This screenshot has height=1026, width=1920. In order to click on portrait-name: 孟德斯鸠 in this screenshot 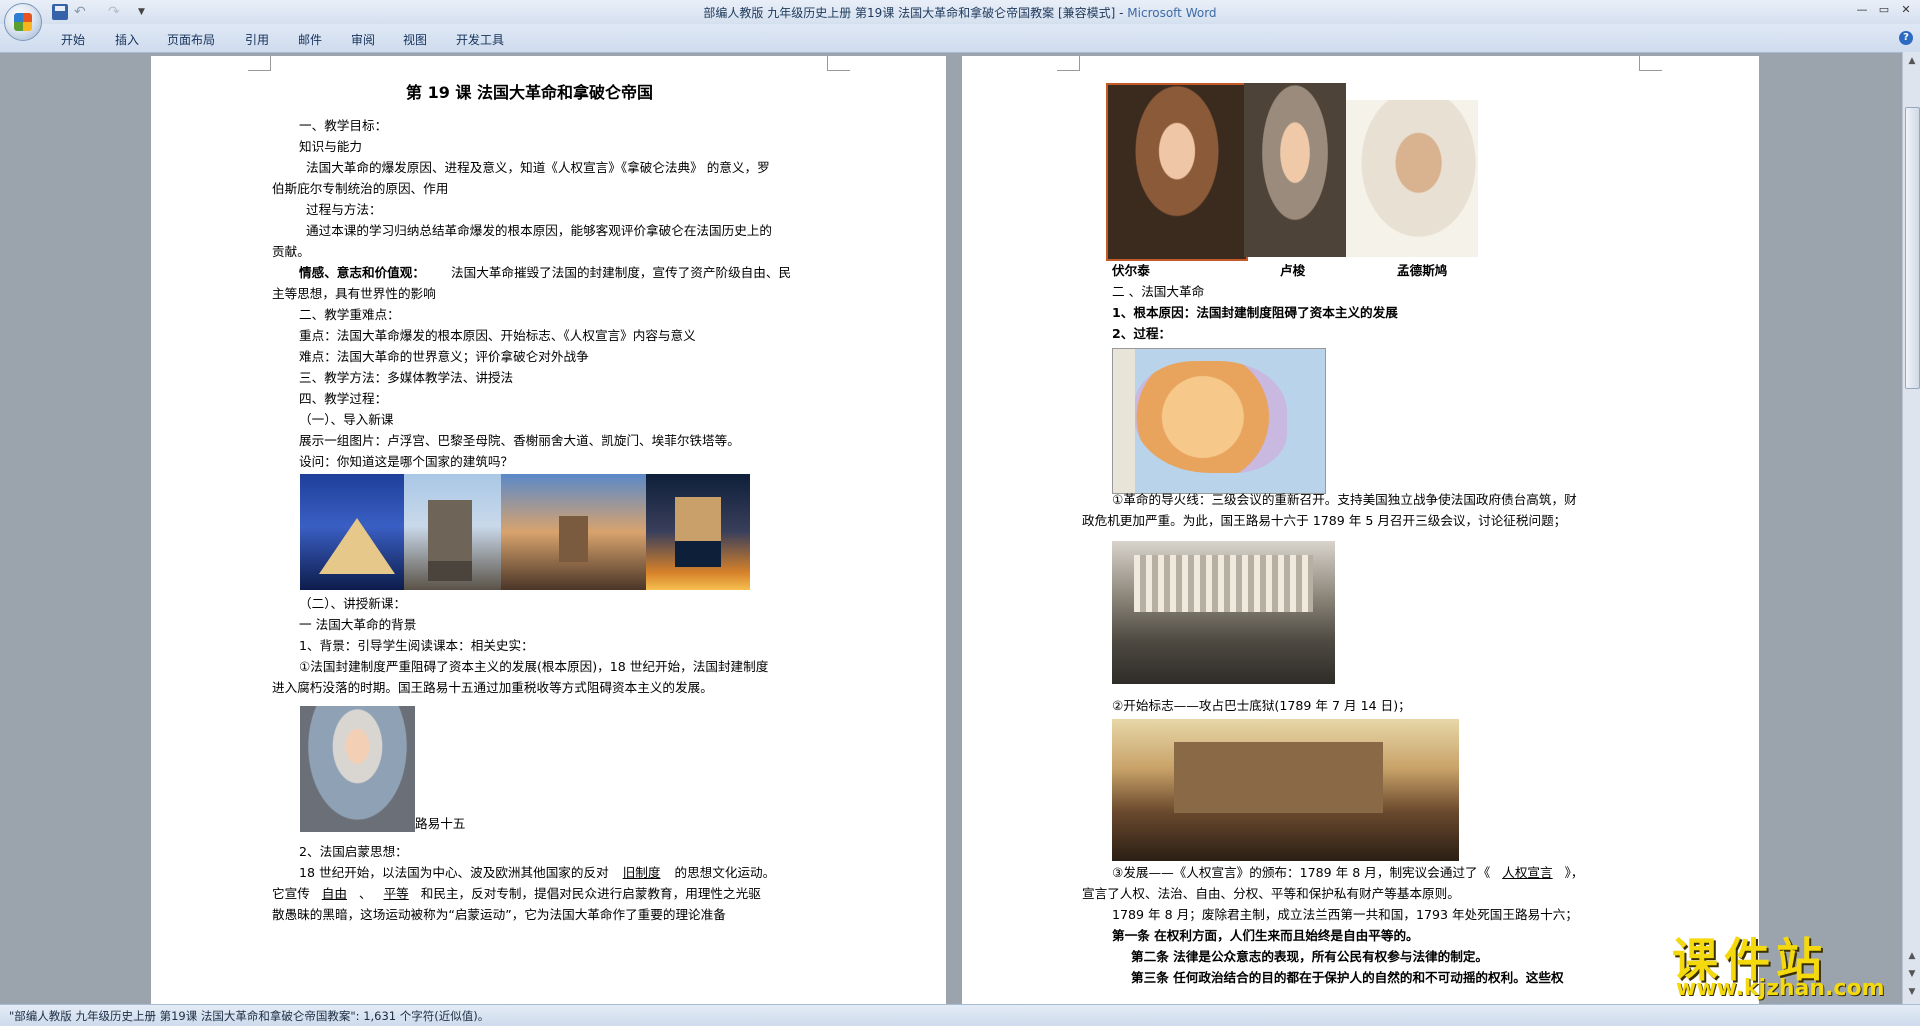, I will do `click(1422, 270)`.